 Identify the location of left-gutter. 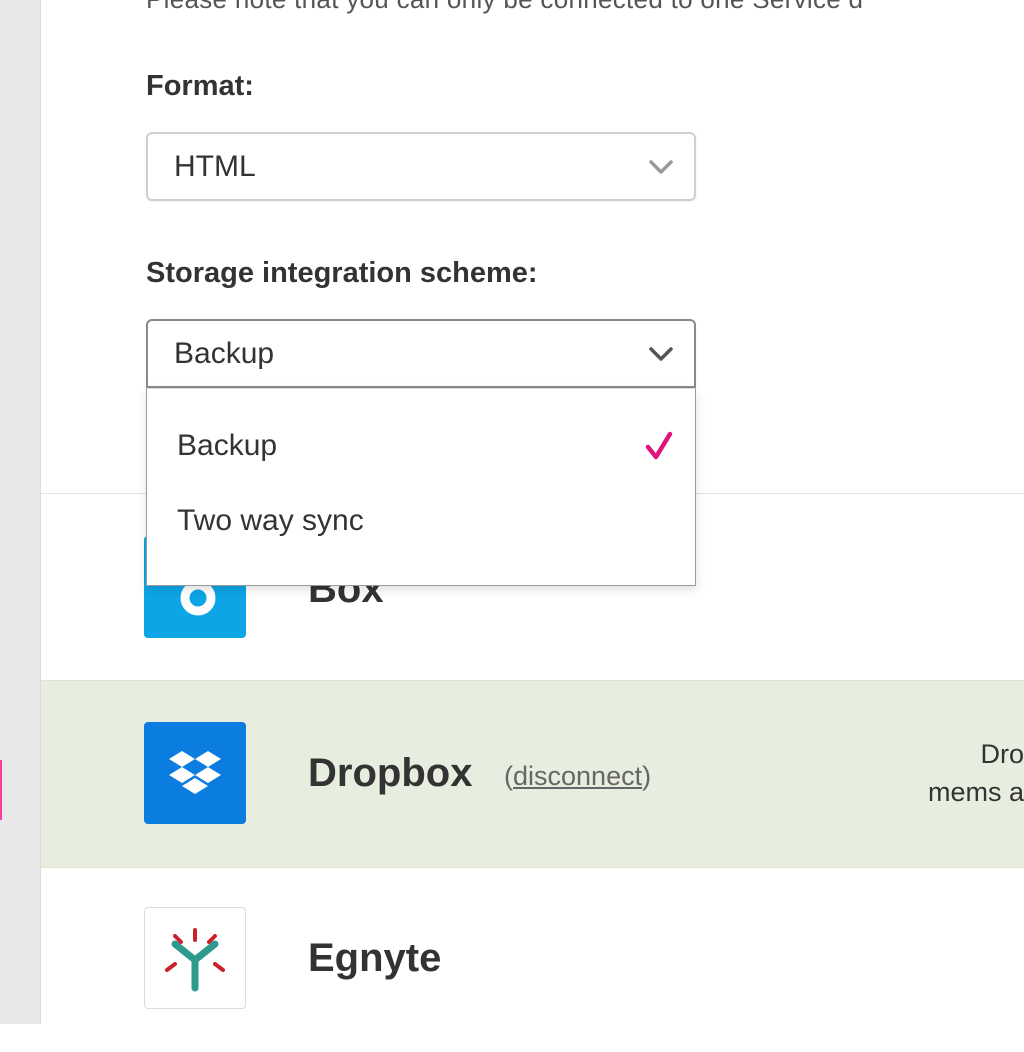
(20, 512).